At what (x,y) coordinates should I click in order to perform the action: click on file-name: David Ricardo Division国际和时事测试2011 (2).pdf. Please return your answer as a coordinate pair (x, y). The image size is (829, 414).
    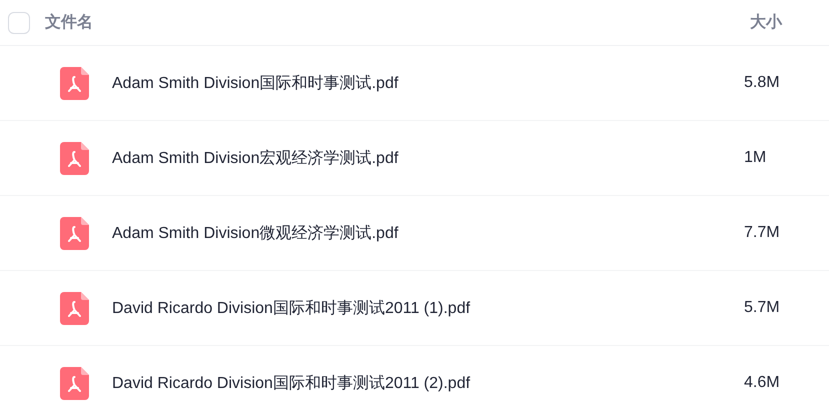
    Looking at the image, I should click on (428, 383).